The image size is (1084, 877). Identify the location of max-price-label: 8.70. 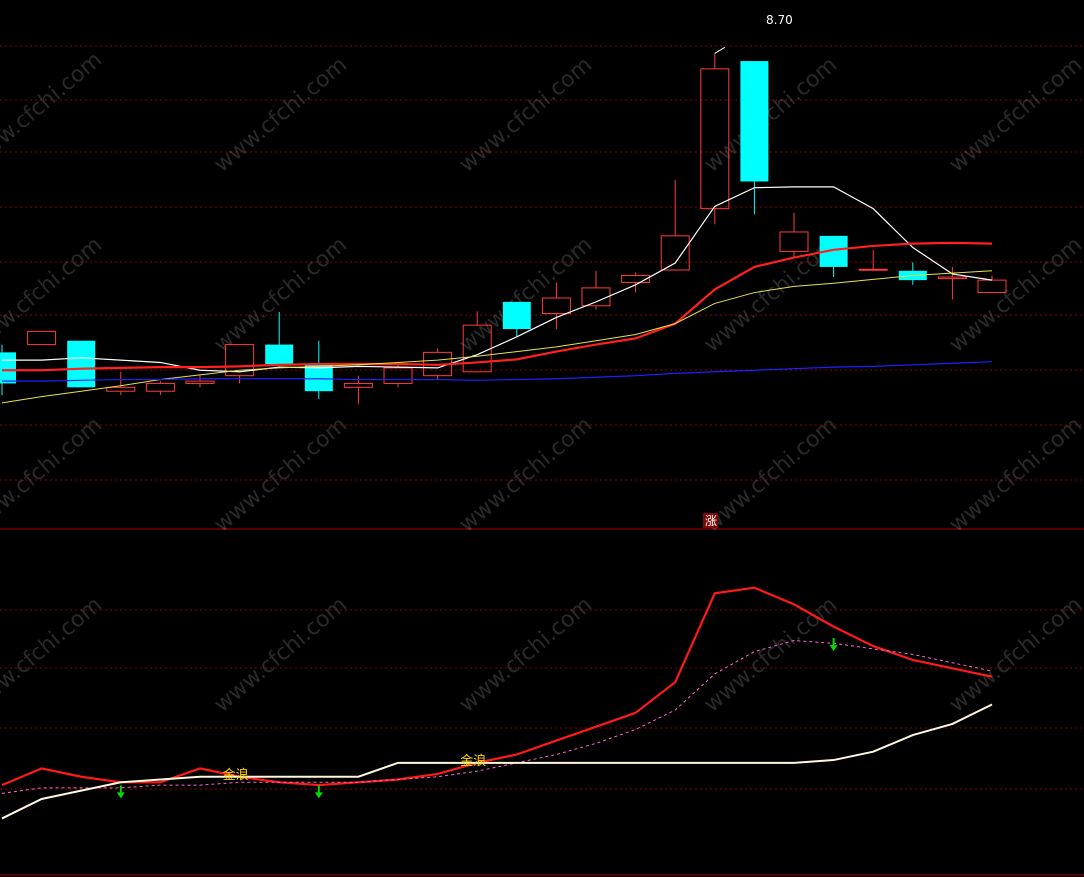
(779, 20).